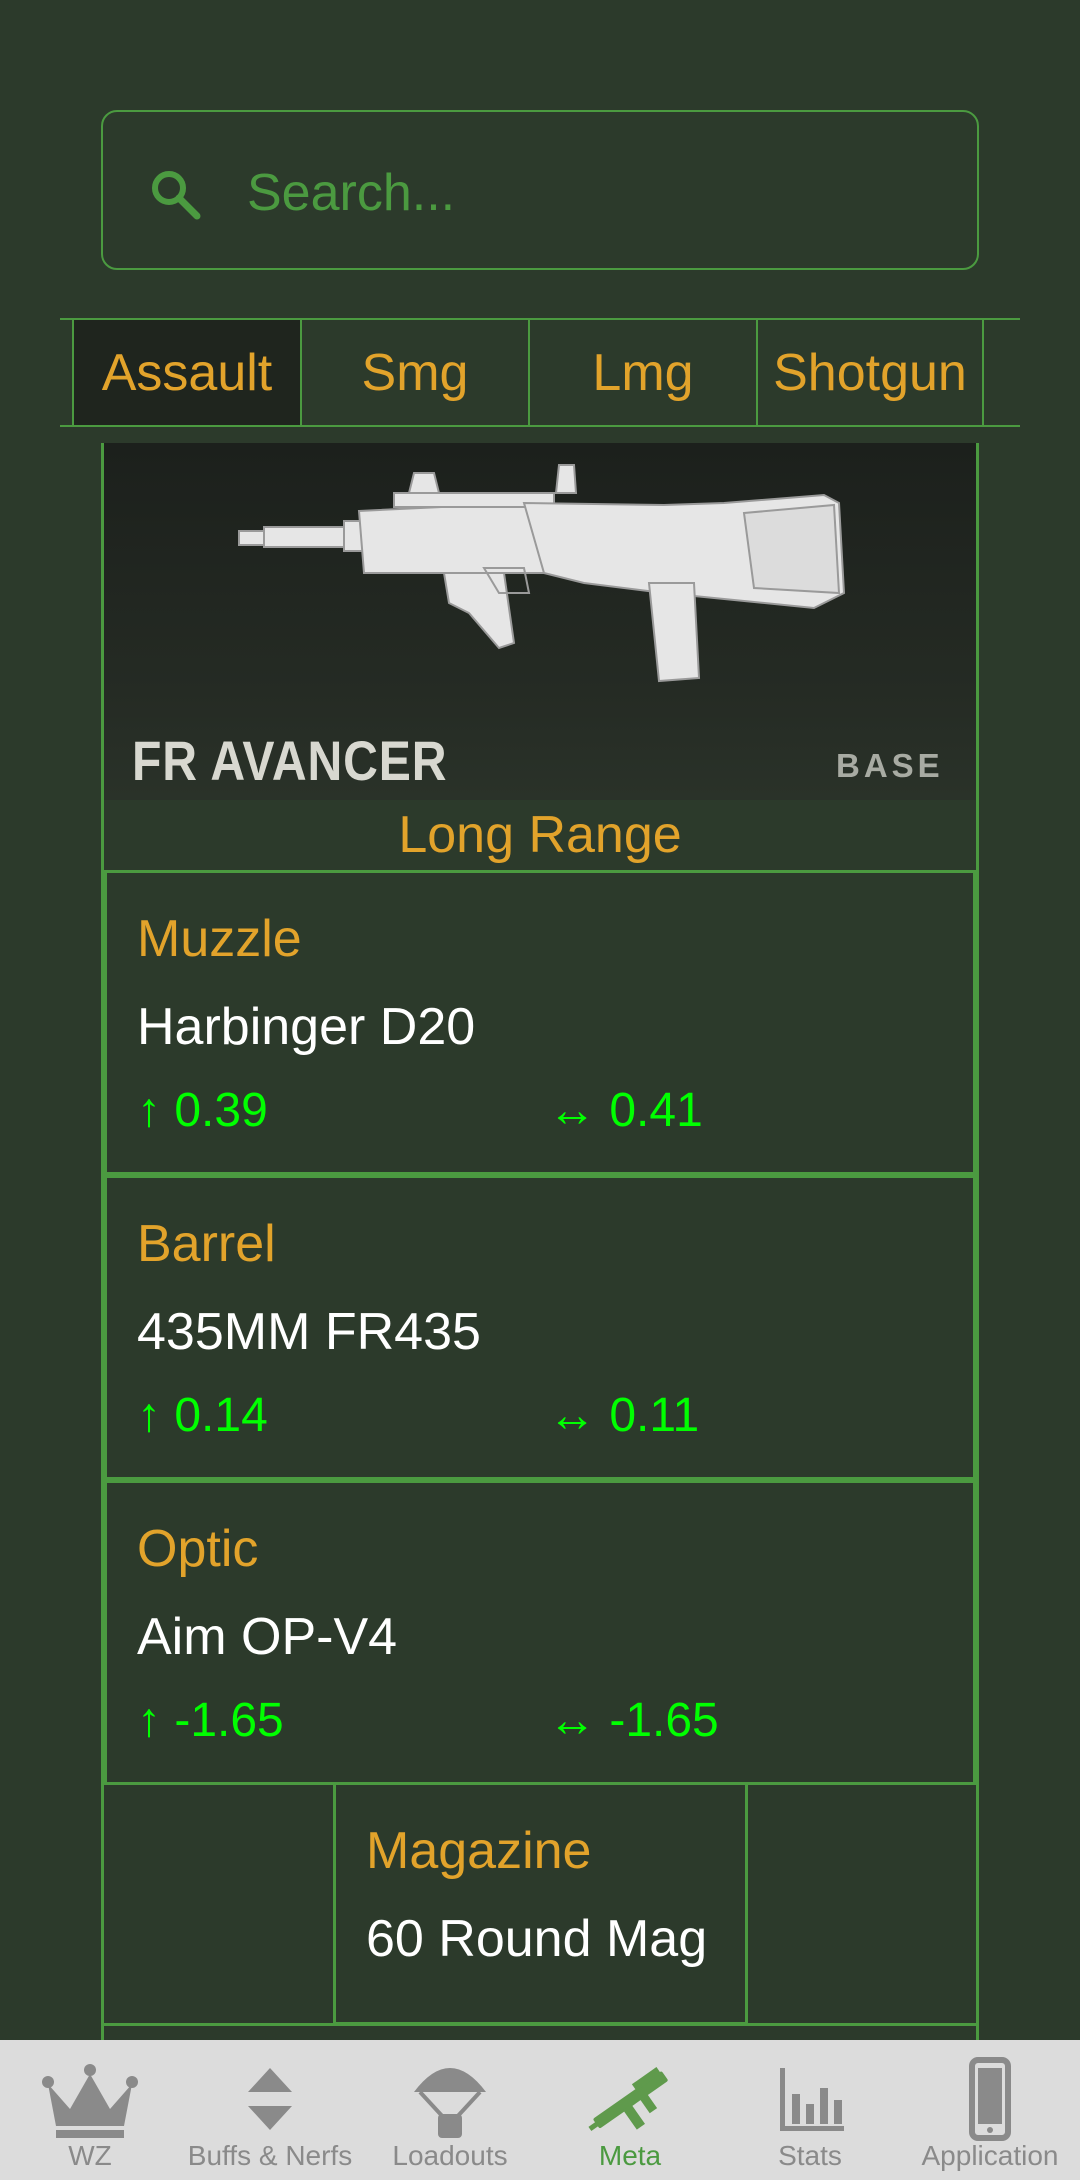 This screenshot has width=1080, height=2180. What do you see at coordinates (642, 372) in the screenshot?
I see `tab-lmg: Lmg` at bounding box center [642, 372].